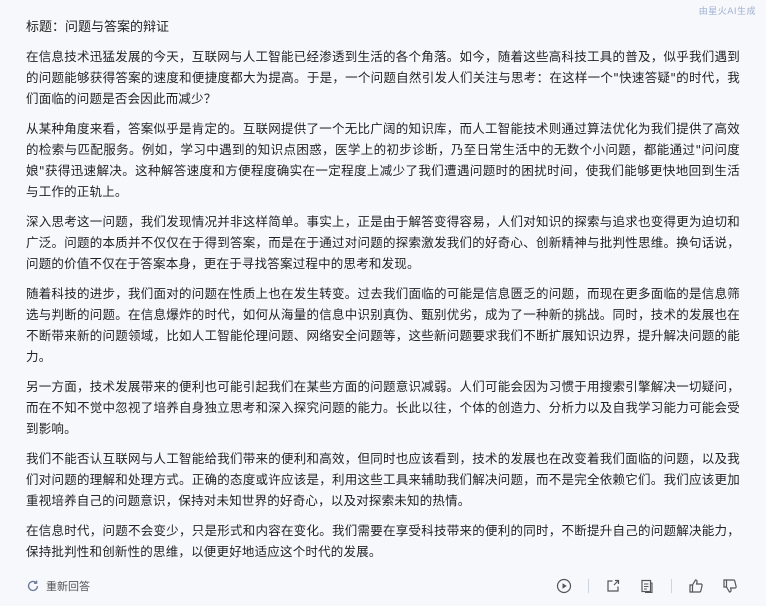 The width and height of the screenshot is (766, 606). I want to click on share-button, so click(613, 586).